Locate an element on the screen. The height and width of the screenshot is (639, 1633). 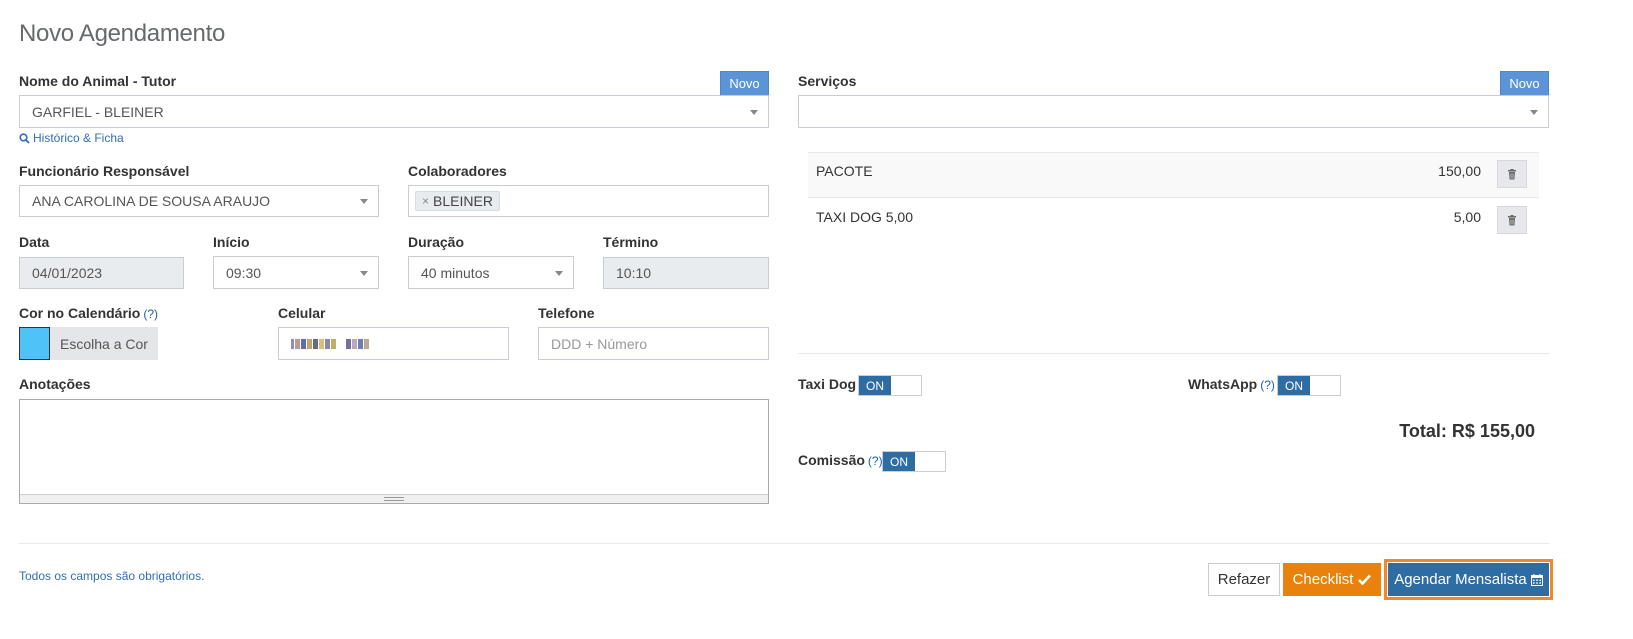
whatsapp-toggle: ON is located at coordinates (1309, 385).